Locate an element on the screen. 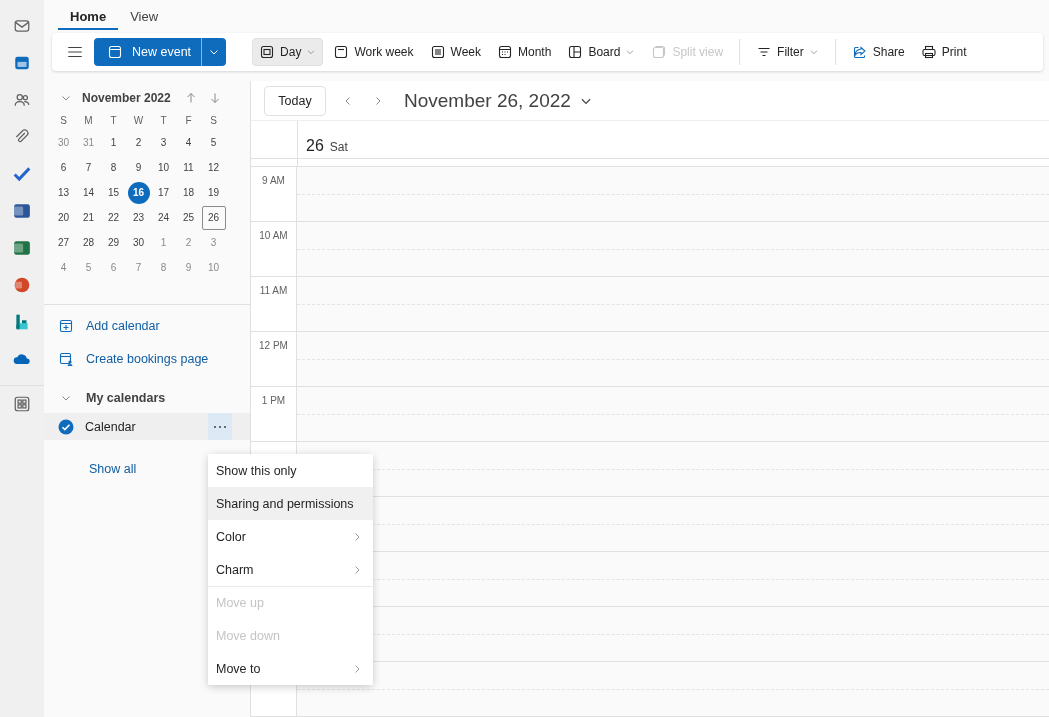  more-icon is located at coordinates (220, 426).